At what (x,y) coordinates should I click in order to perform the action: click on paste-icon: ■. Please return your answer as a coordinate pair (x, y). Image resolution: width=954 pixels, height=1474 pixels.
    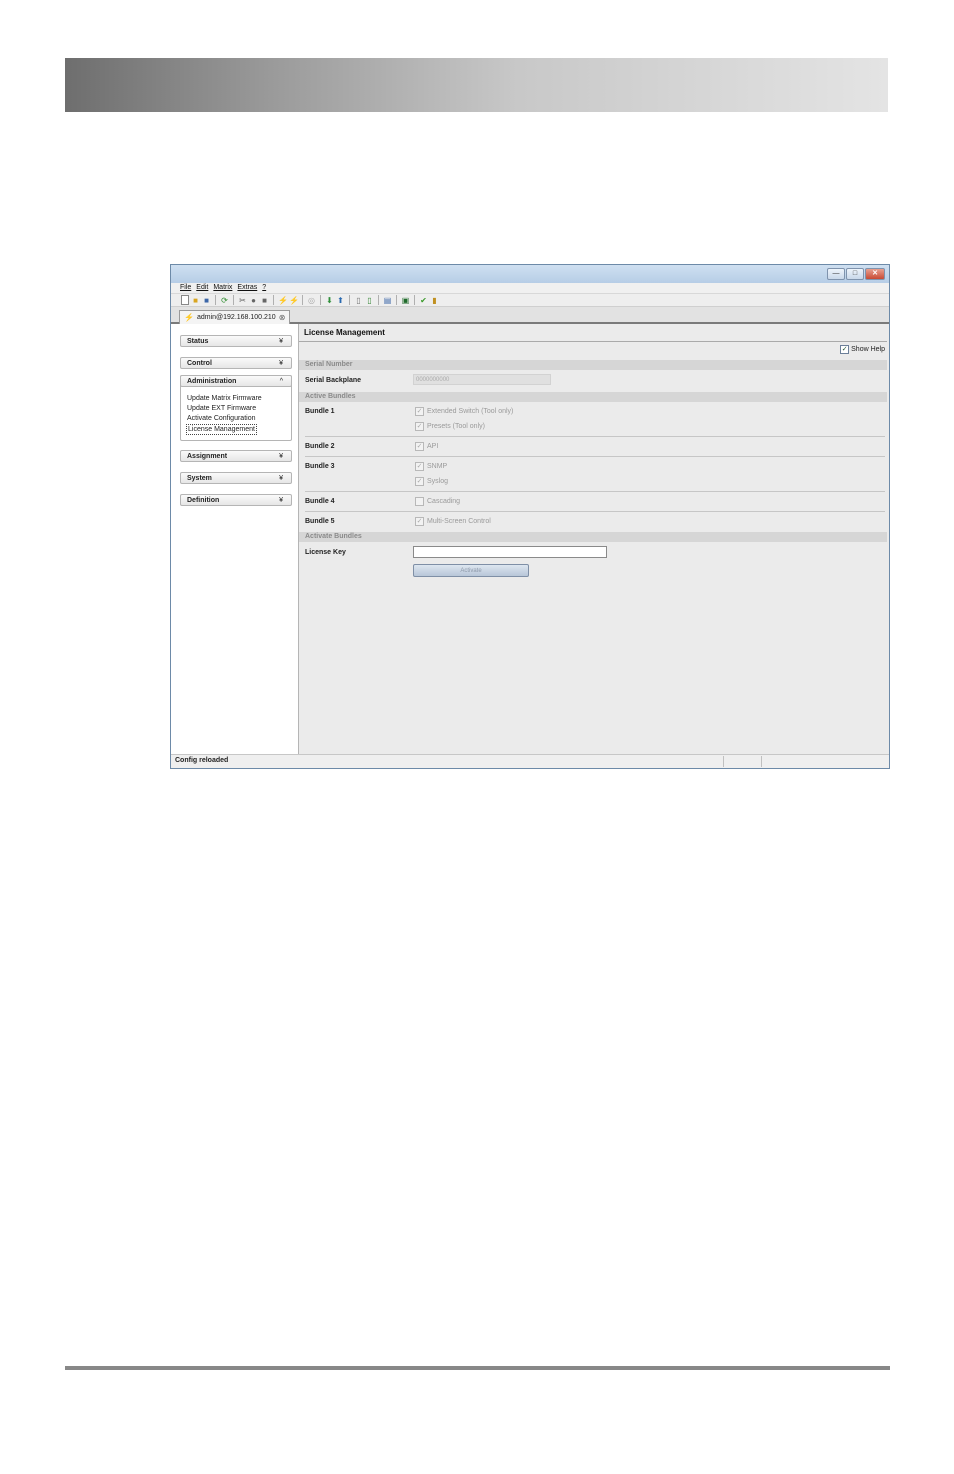
    Looking at the image, I should click on (264, 300).